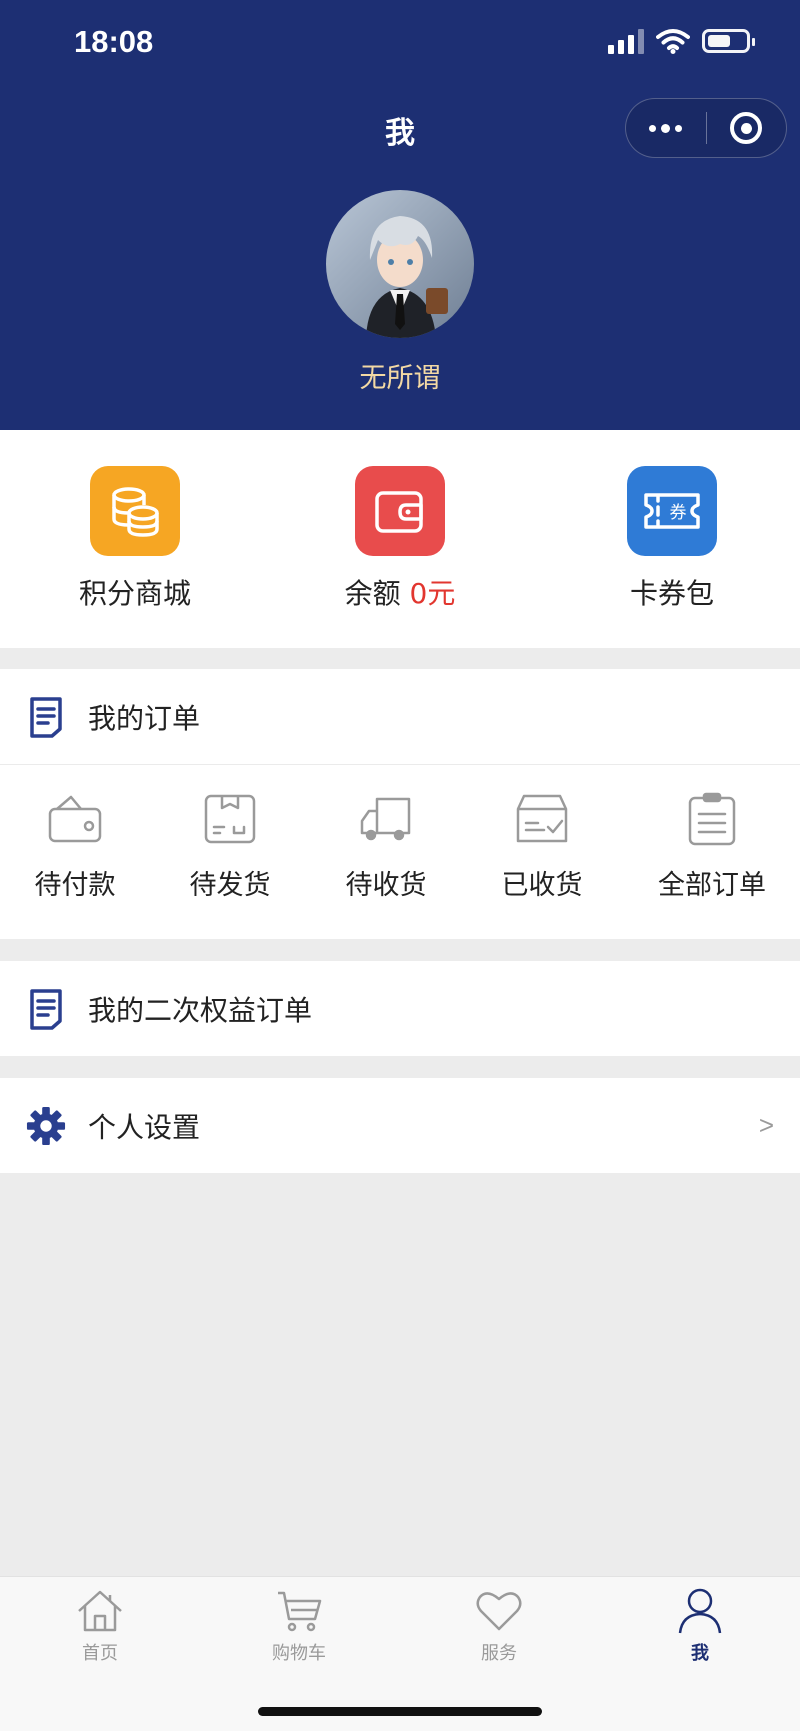  What do you see at coordinates (299, 1653) in the screenshot?
I see `tab-cart-label: 购物车` at bounding box center [299, 1653].